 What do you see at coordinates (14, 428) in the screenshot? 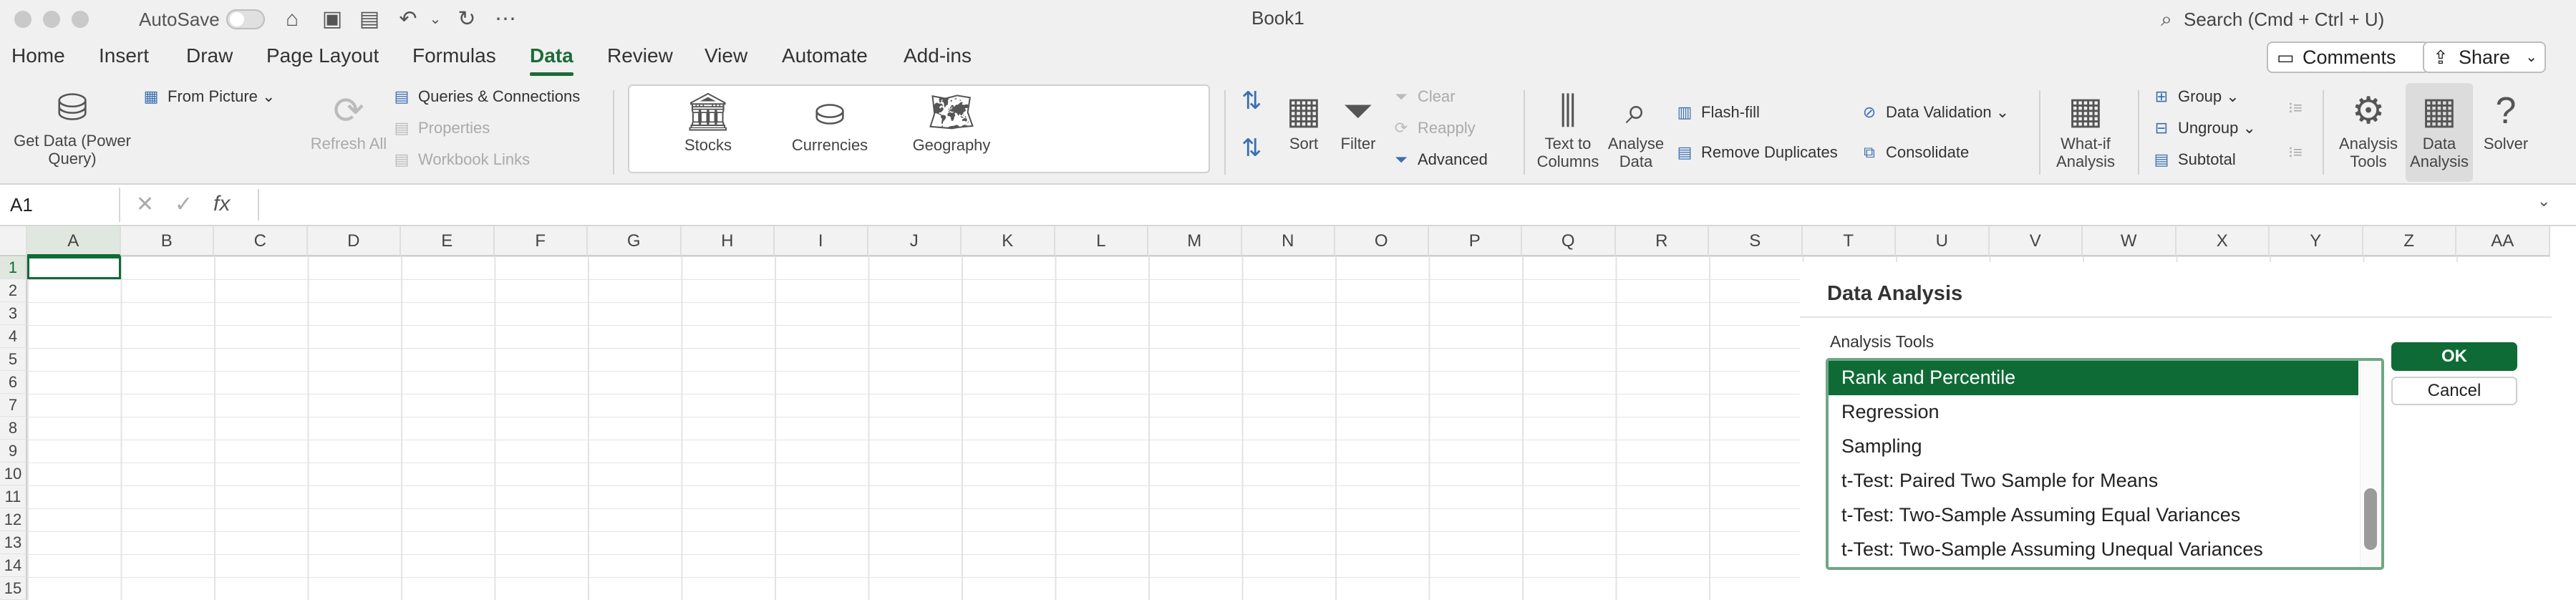
I see `row-header: 8` at bounding box center [14, 428].